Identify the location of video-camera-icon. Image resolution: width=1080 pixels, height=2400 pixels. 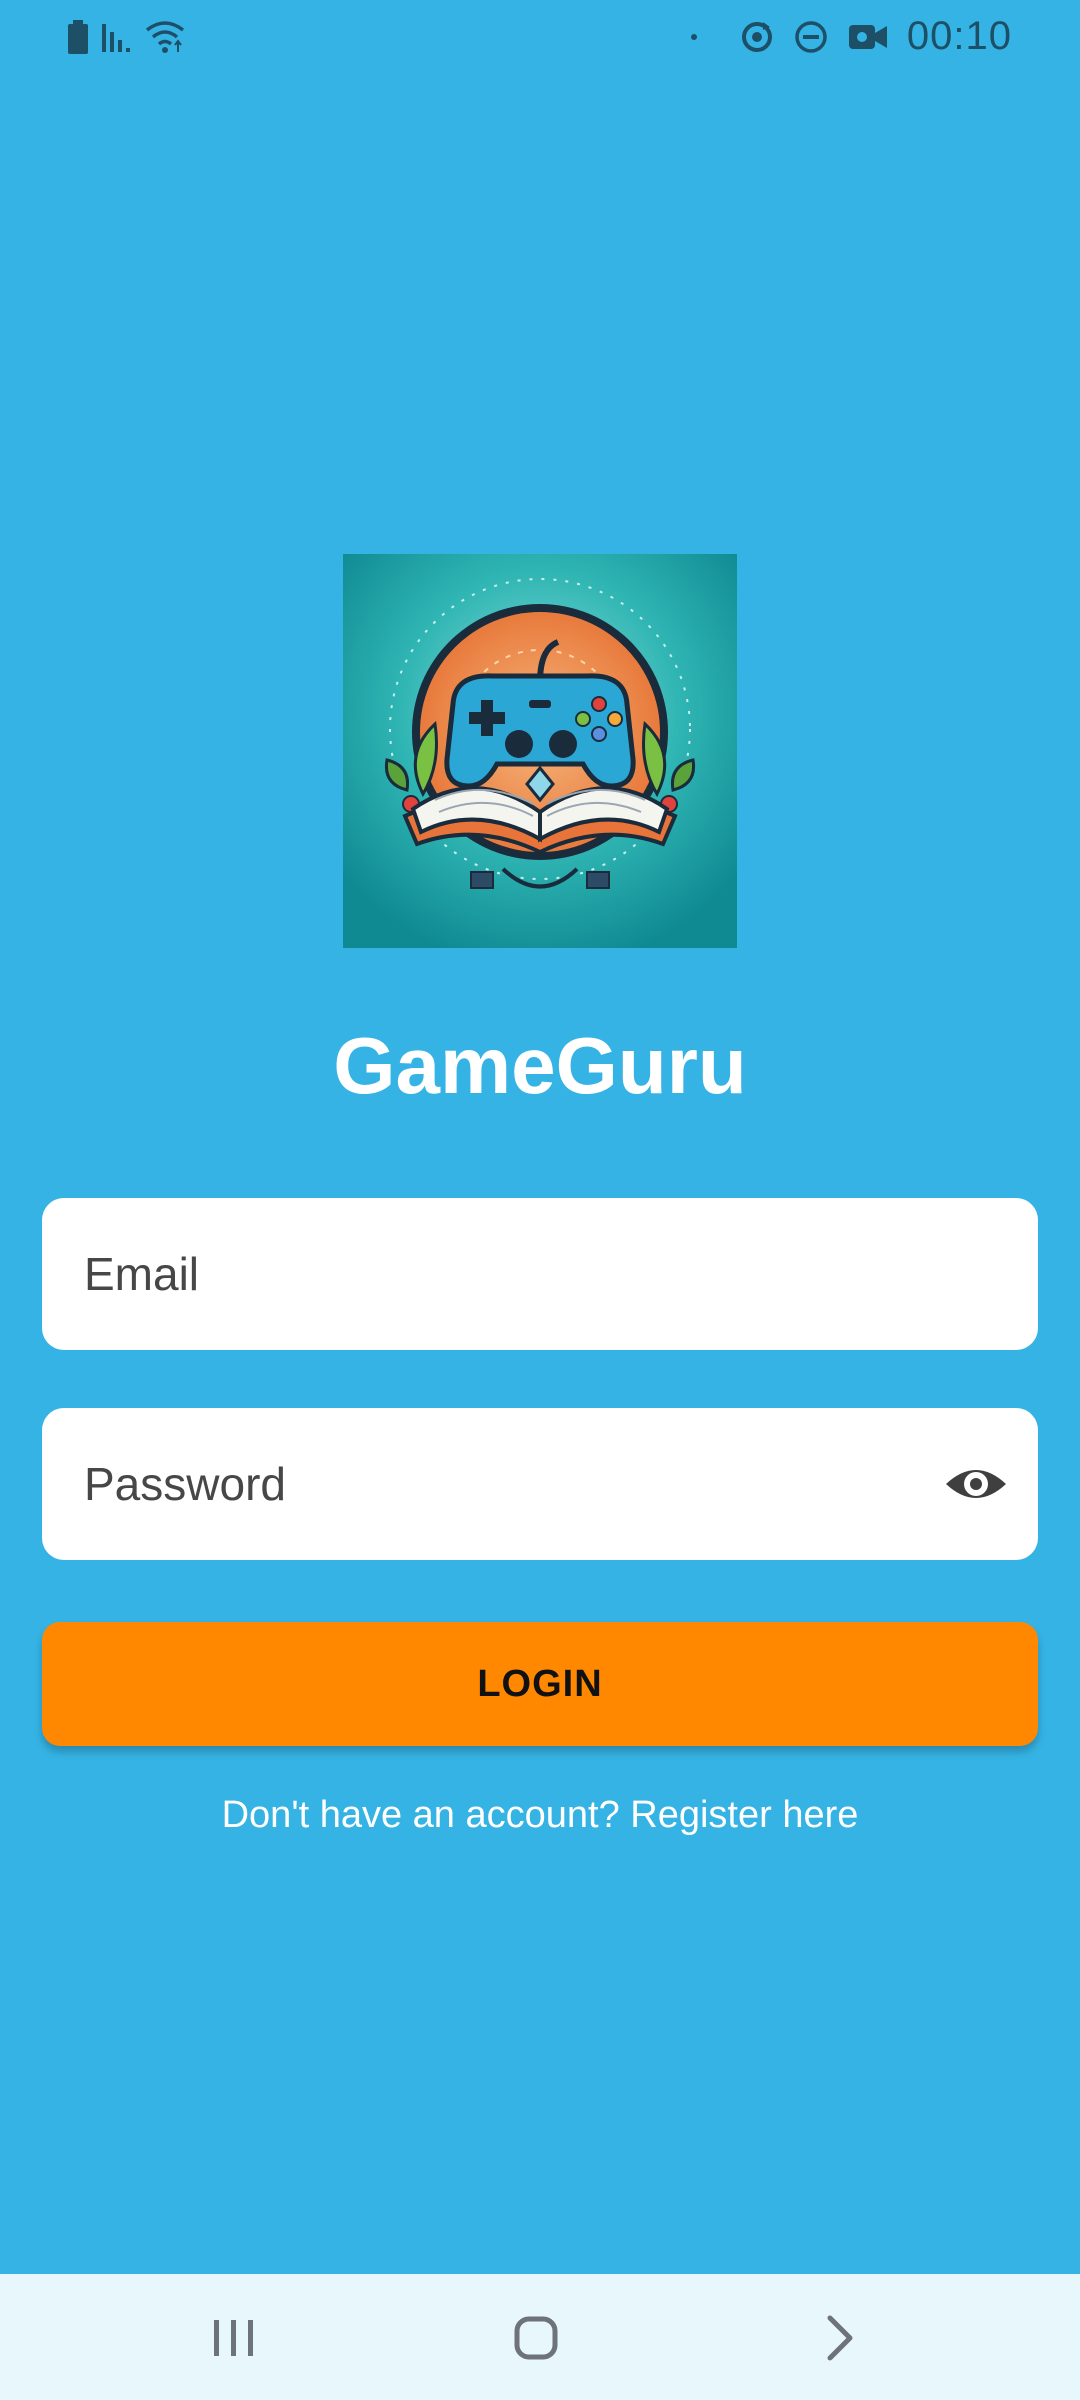
(867, 36).